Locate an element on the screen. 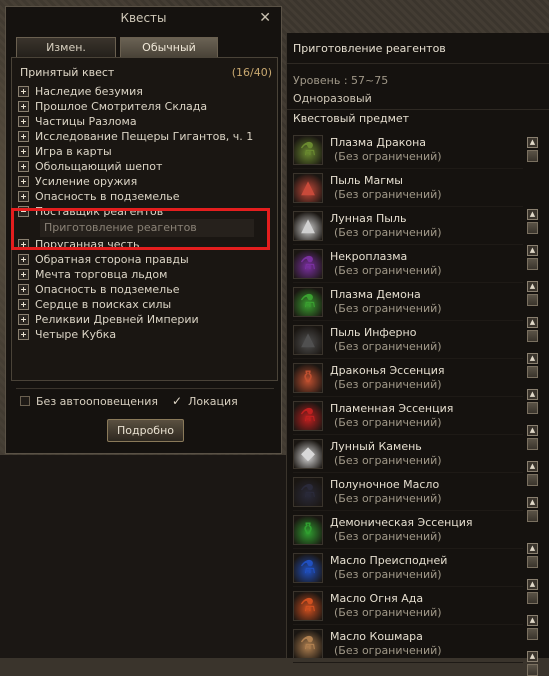 Image resolution: width=549 pixels, height=676 pixels. quest-item-row: ⚱ Драконья Эссенция (Без ограничений) is located at coordinates (408, 378).